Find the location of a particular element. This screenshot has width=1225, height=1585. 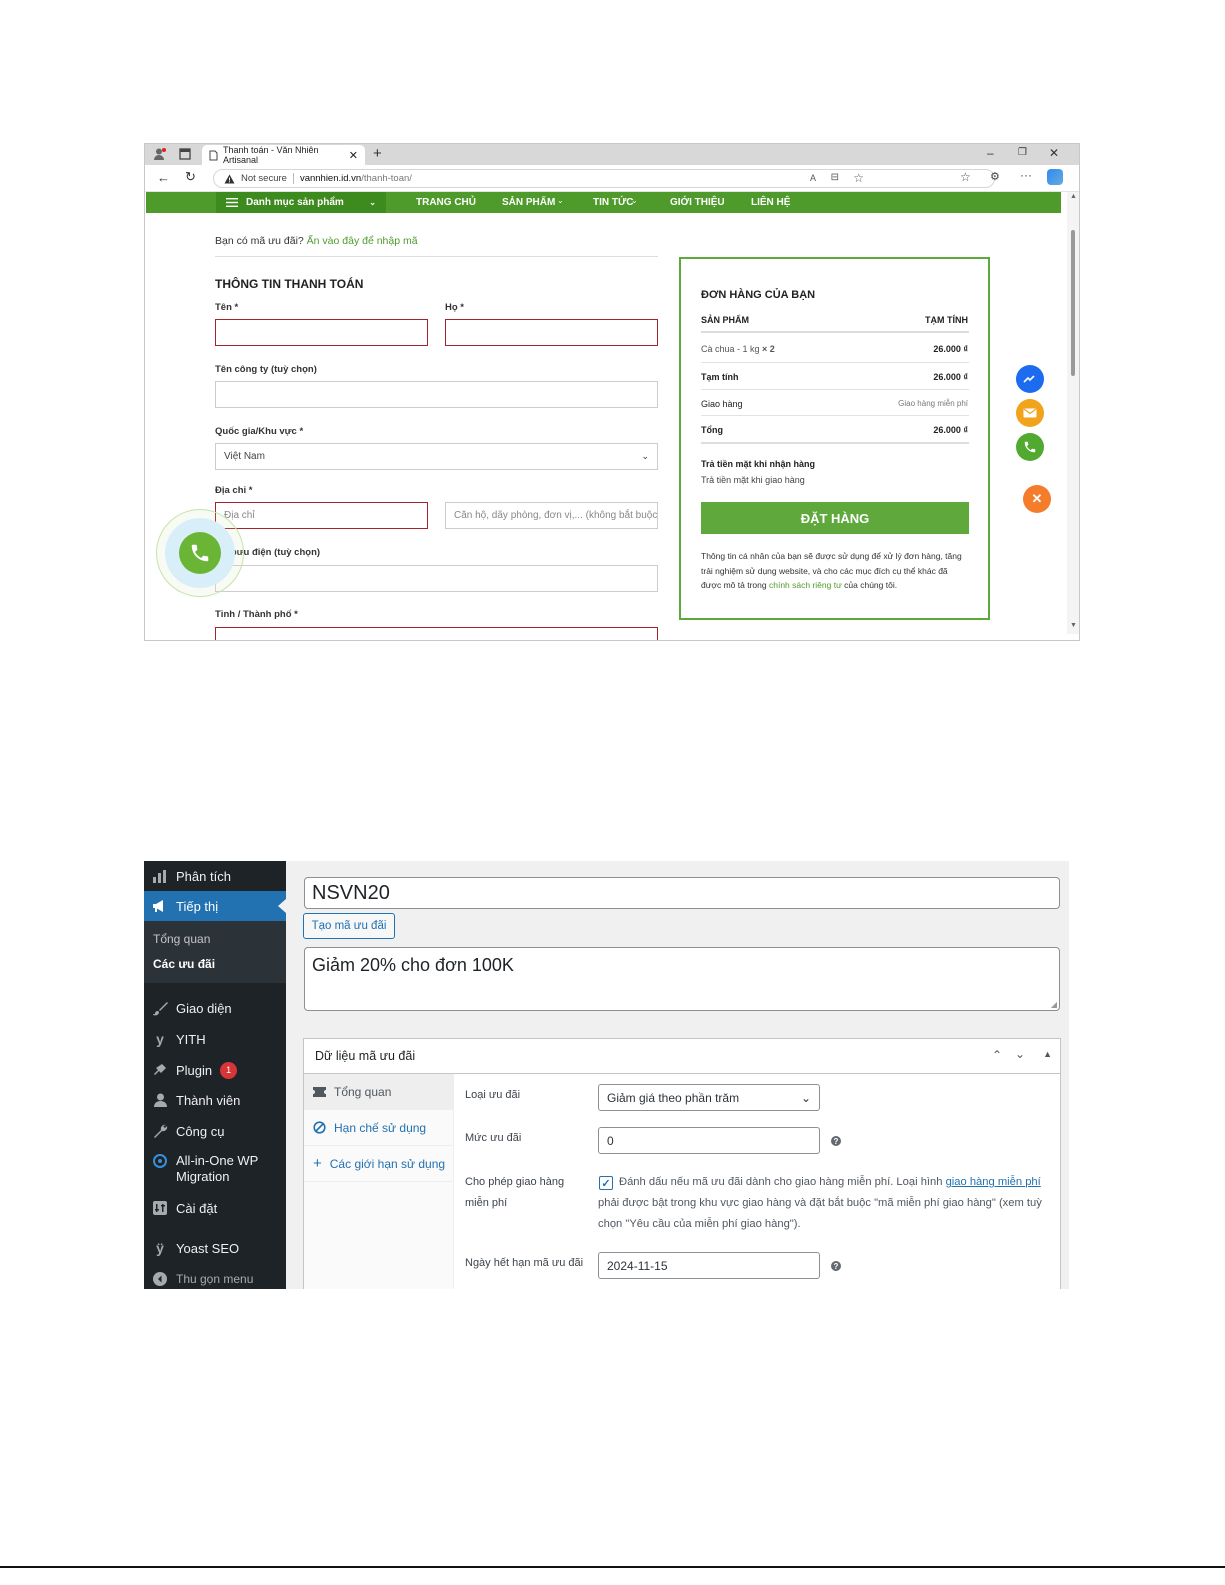

menu-settings: Cài đặt is located at coordinates (215, 1208).